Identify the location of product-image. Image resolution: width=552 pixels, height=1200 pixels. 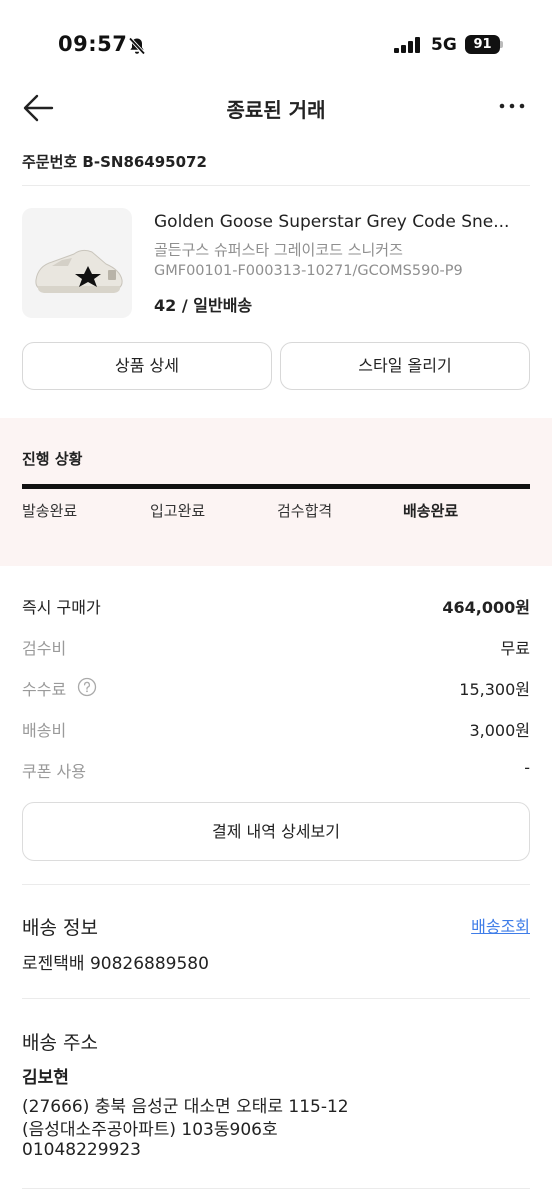
(77, 263).